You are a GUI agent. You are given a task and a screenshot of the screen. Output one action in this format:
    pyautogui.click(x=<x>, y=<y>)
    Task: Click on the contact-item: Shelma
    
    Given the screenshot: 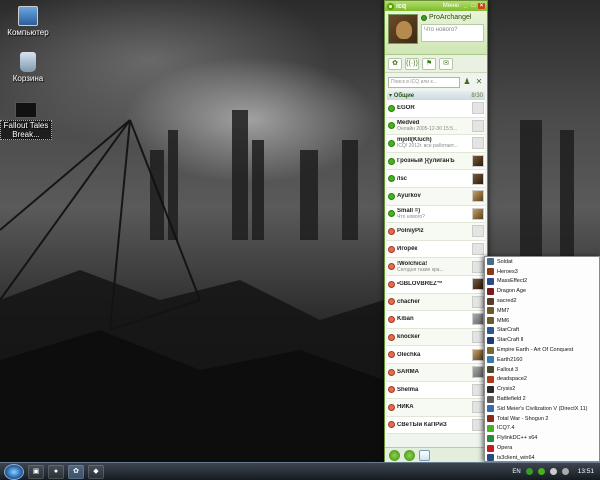 What is the action you would take?
    pyautogui.click(x=436, y=390)
    